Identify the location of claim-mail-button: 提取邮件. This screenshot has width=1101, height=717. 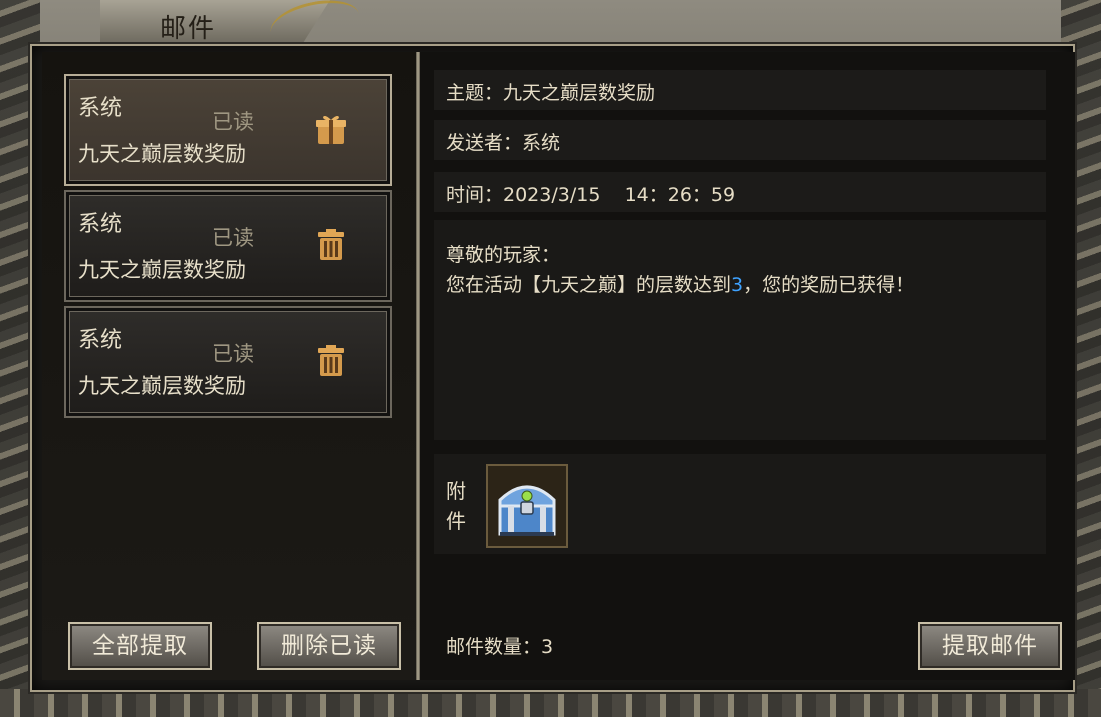
(990, 646).